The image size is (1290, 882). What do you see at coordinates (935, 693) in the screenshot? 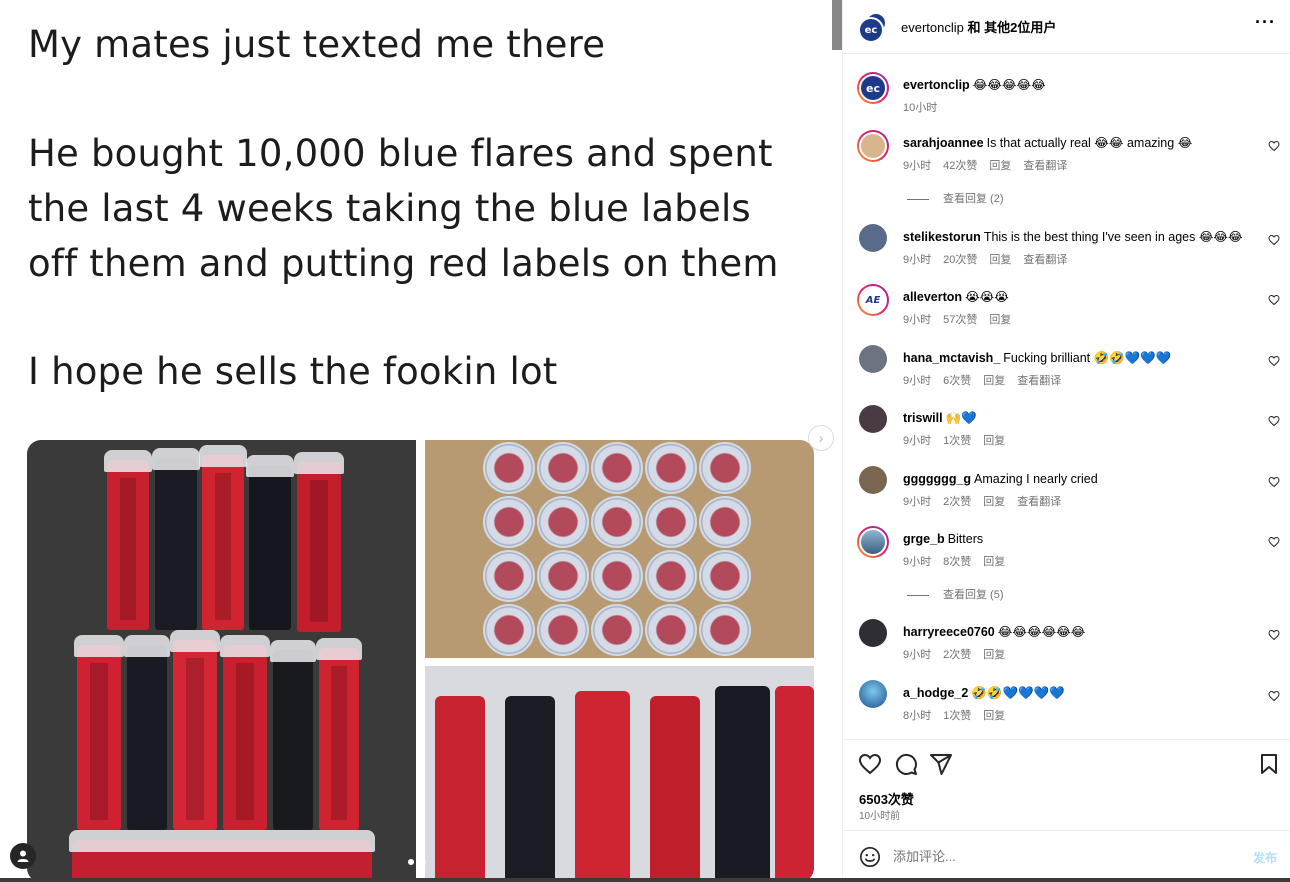
I see `comment-username: a_hodge_2` at bounding box center [935, 693].